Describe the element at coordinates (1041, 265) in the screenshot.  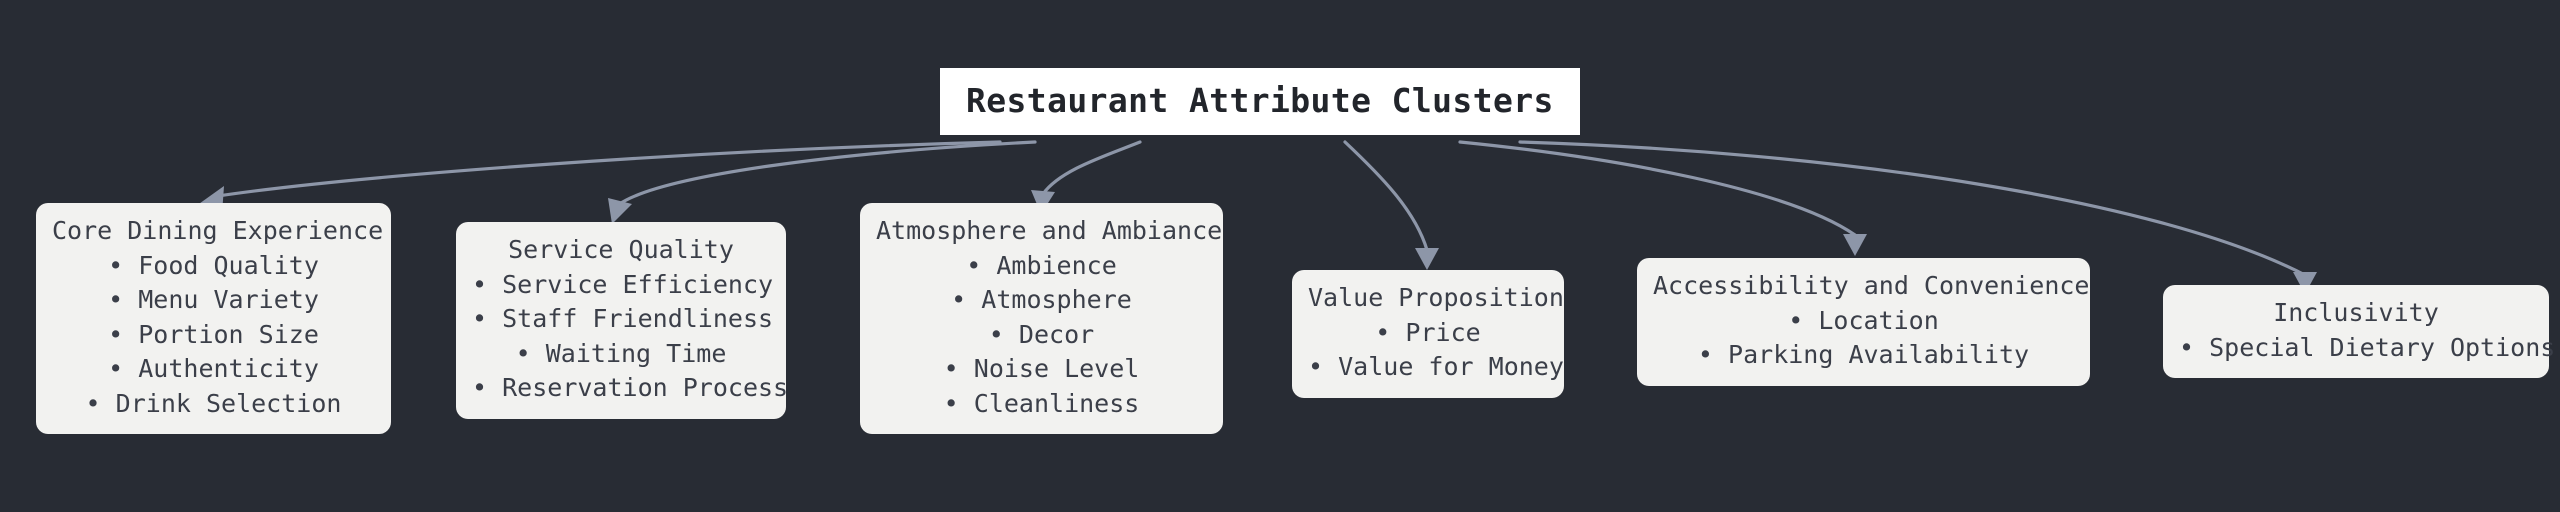
I see `cluster-item: • Ambience` at that location.